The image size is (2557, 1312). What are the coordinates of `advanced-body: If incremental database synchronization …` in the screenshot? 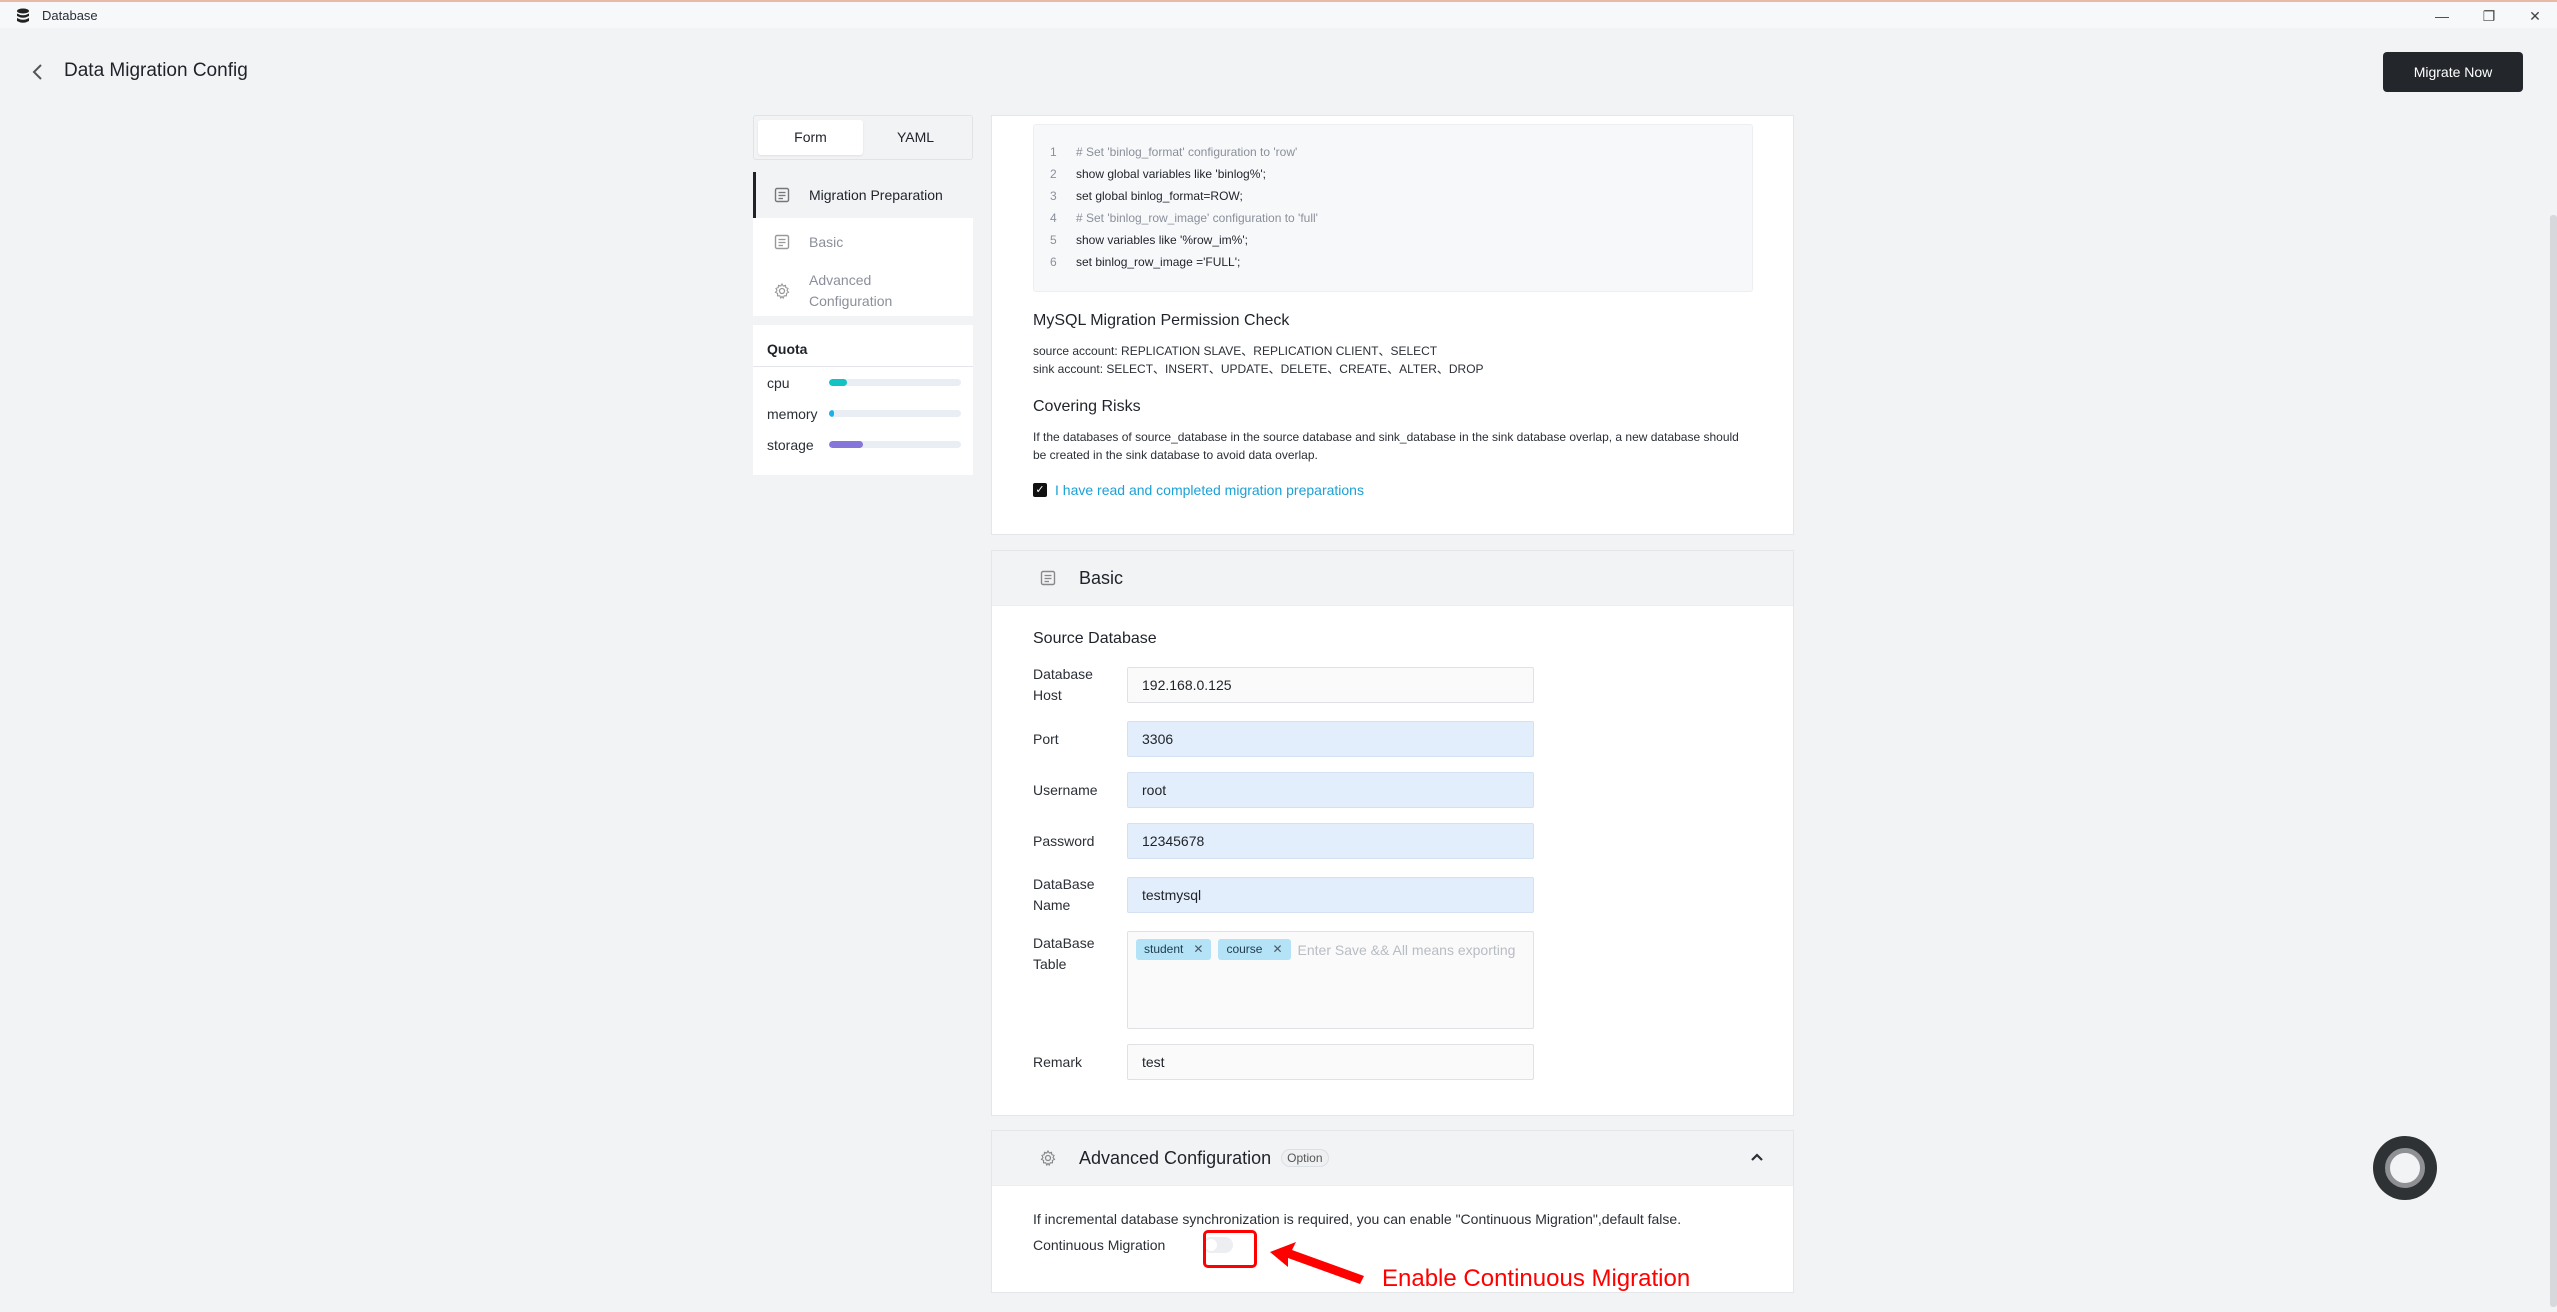 It's located at (1392, 1219).